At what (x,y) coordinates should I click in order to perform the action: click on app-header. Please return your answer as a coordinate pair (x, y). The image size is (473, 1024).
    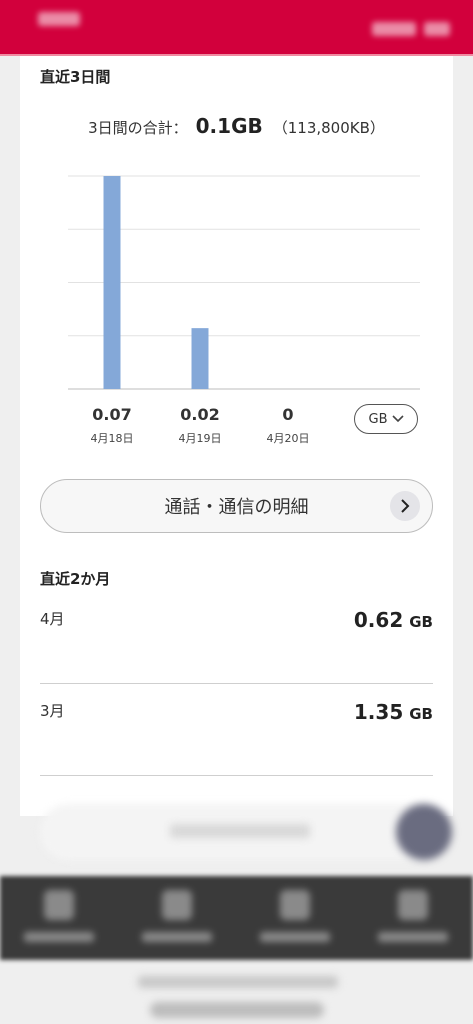
    Looking at the image, I should click on (236, 28).